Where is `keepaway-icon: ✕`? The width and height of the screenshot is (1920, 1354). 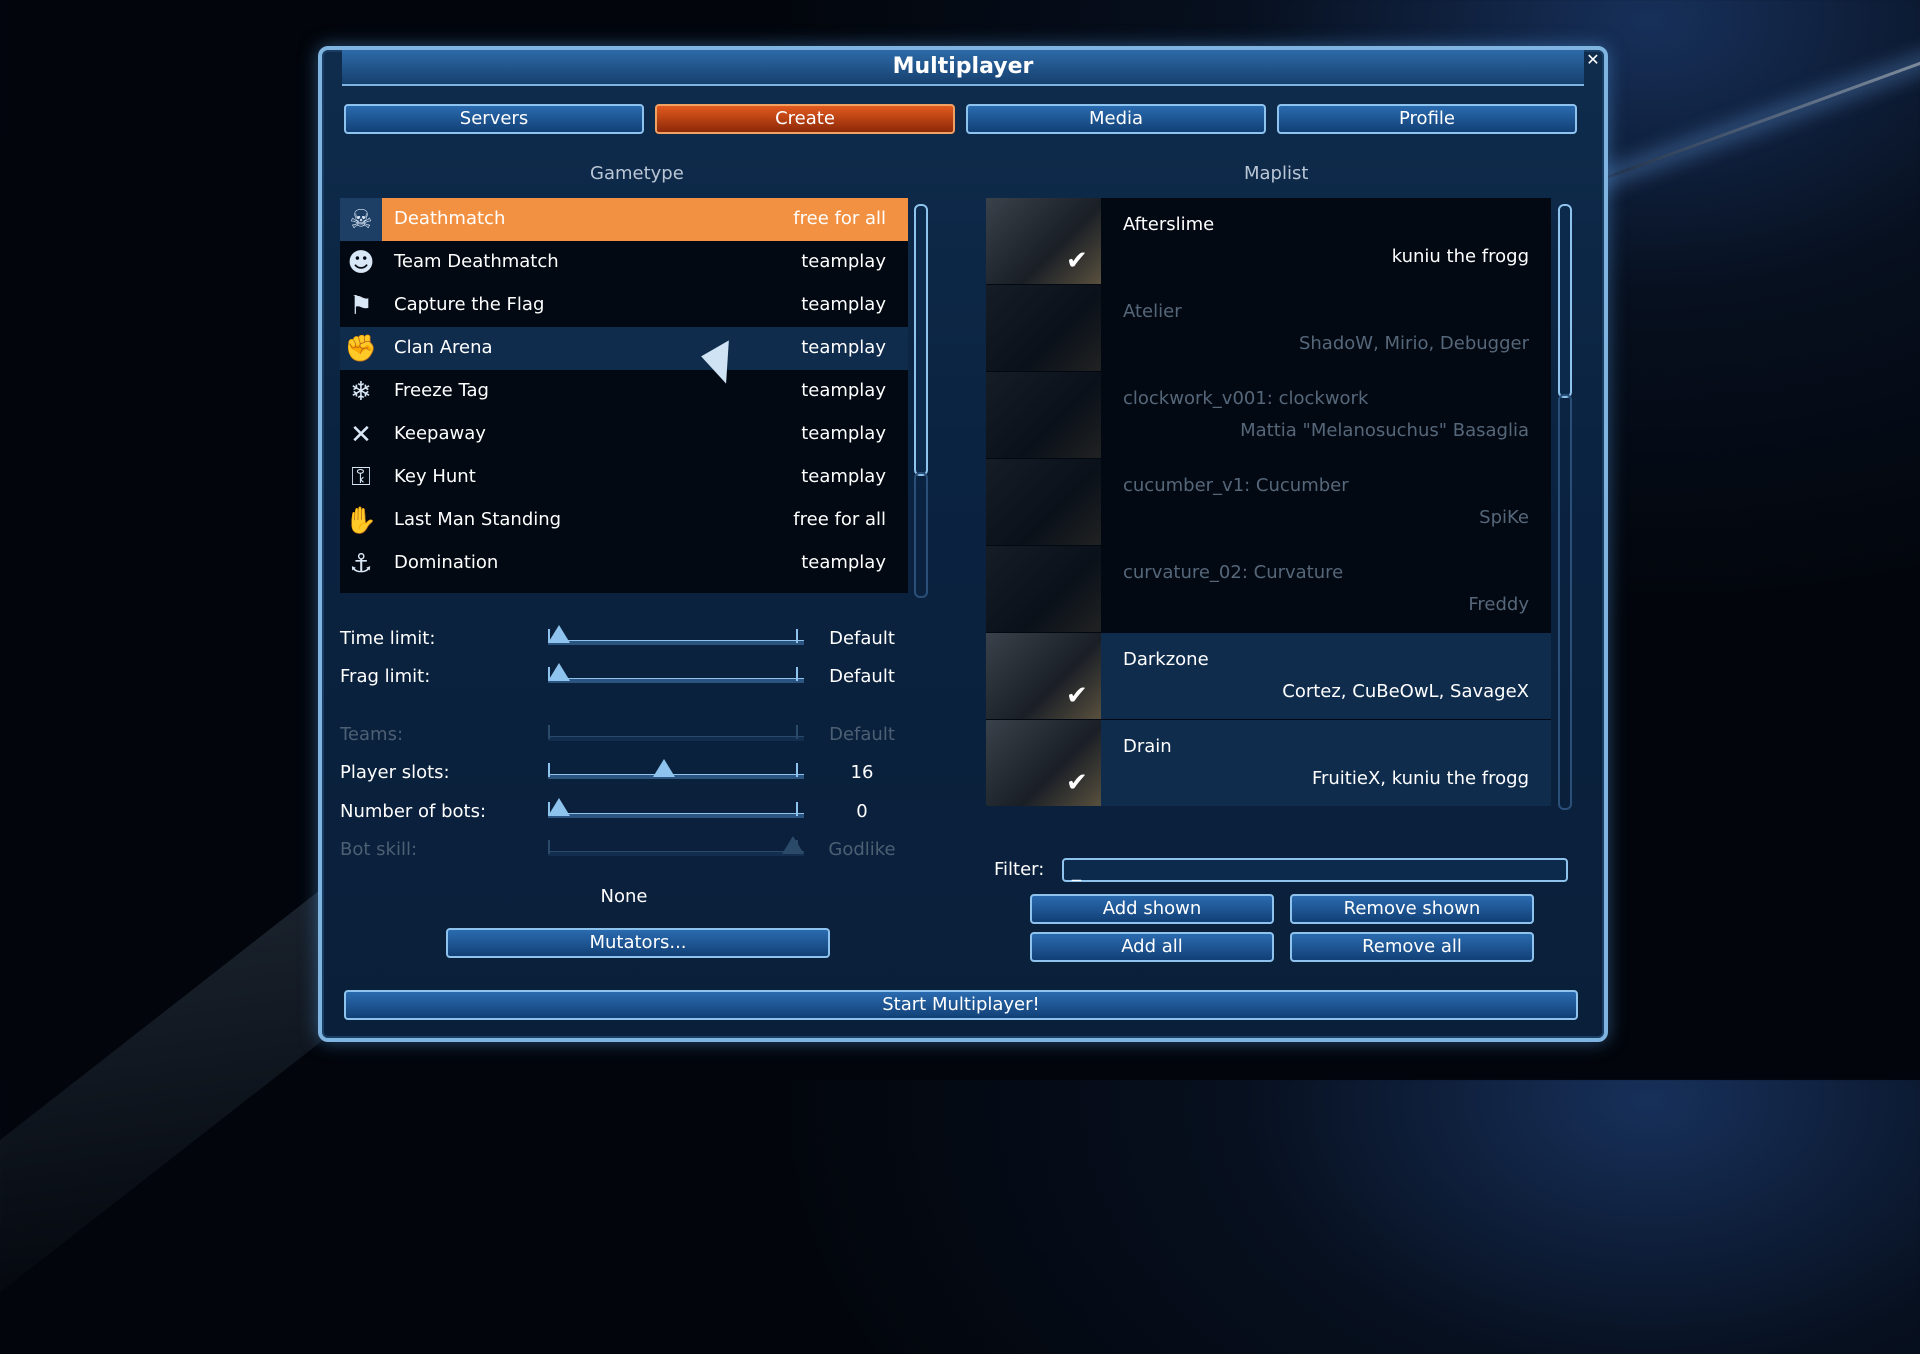 keepaway-icon: ✕ is located at coordinates (361, 434).